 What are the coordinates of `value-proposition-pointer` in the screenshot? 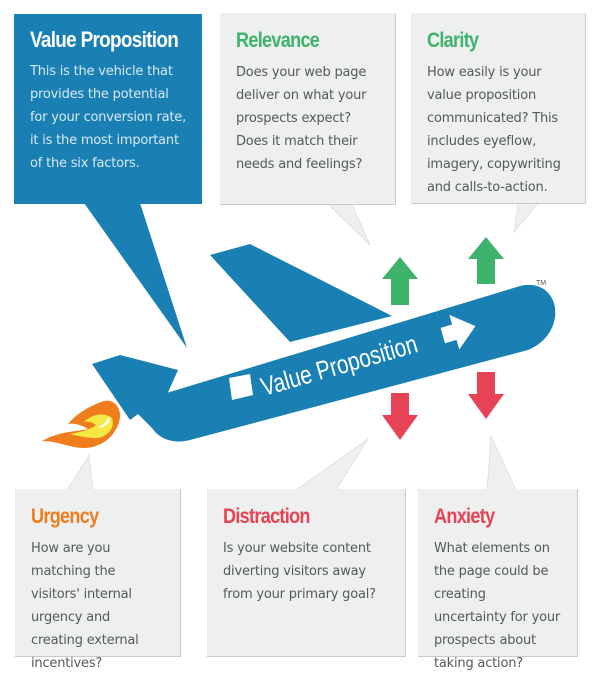 It's located at (135, 275).